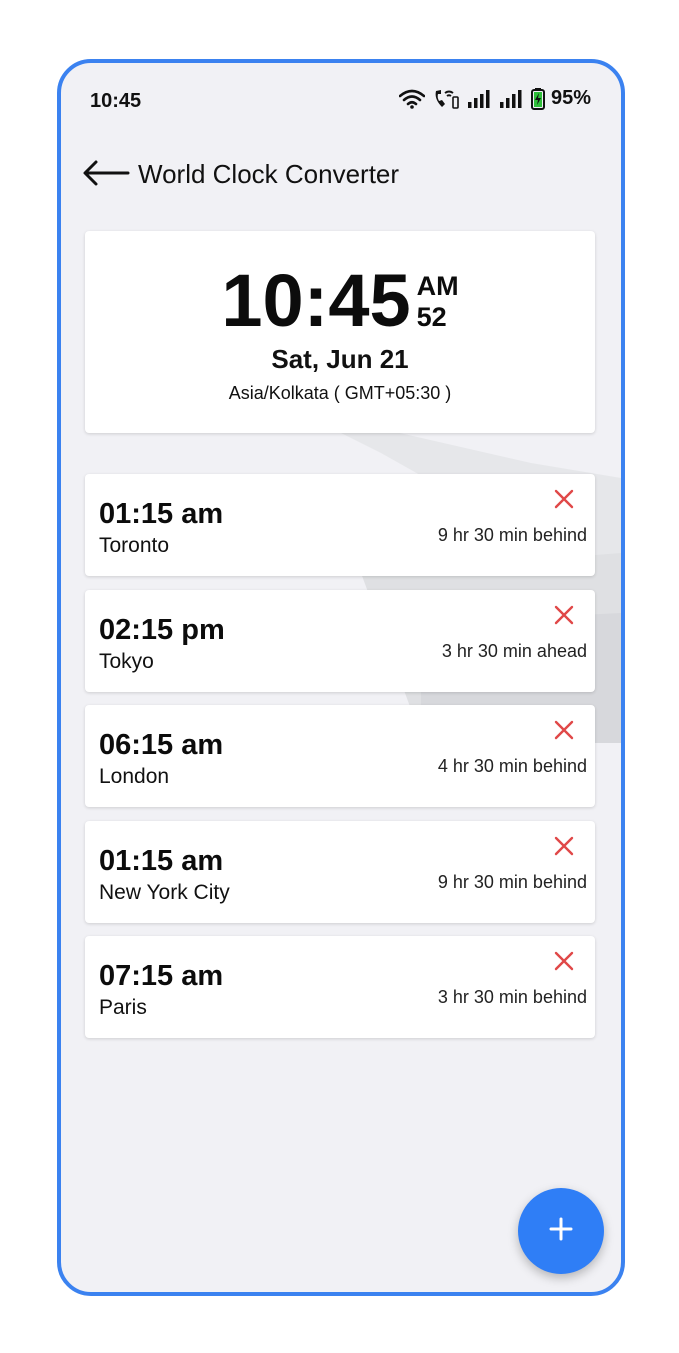 This screenshot has height=1353, width=679. What do you see at coordinates (570, 98) in the screenshot?
I see `battery-percent: 95%` at bounding box center [570, 98].